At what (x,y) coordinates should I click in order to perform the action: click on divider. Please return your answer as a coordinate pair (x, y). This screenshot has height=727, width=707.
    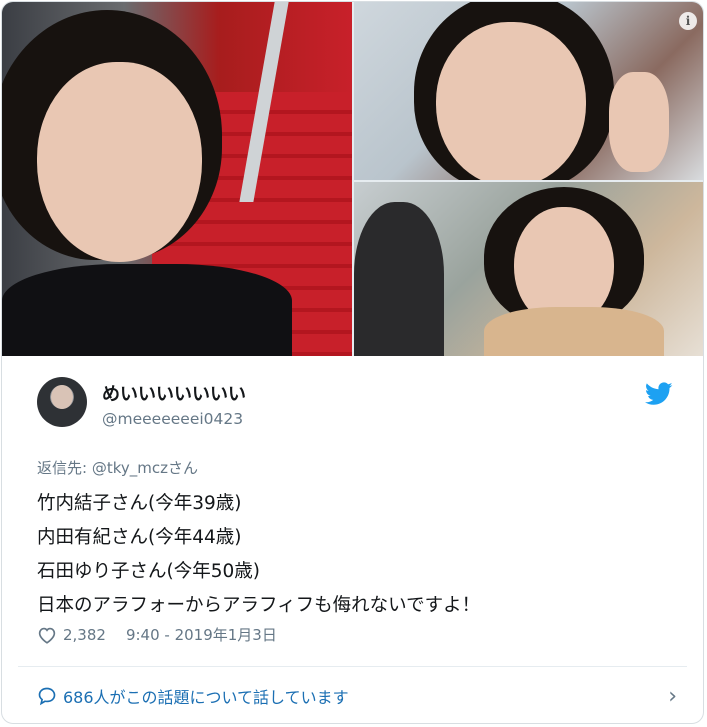
    Looking at the image, I should click on (352, 666).